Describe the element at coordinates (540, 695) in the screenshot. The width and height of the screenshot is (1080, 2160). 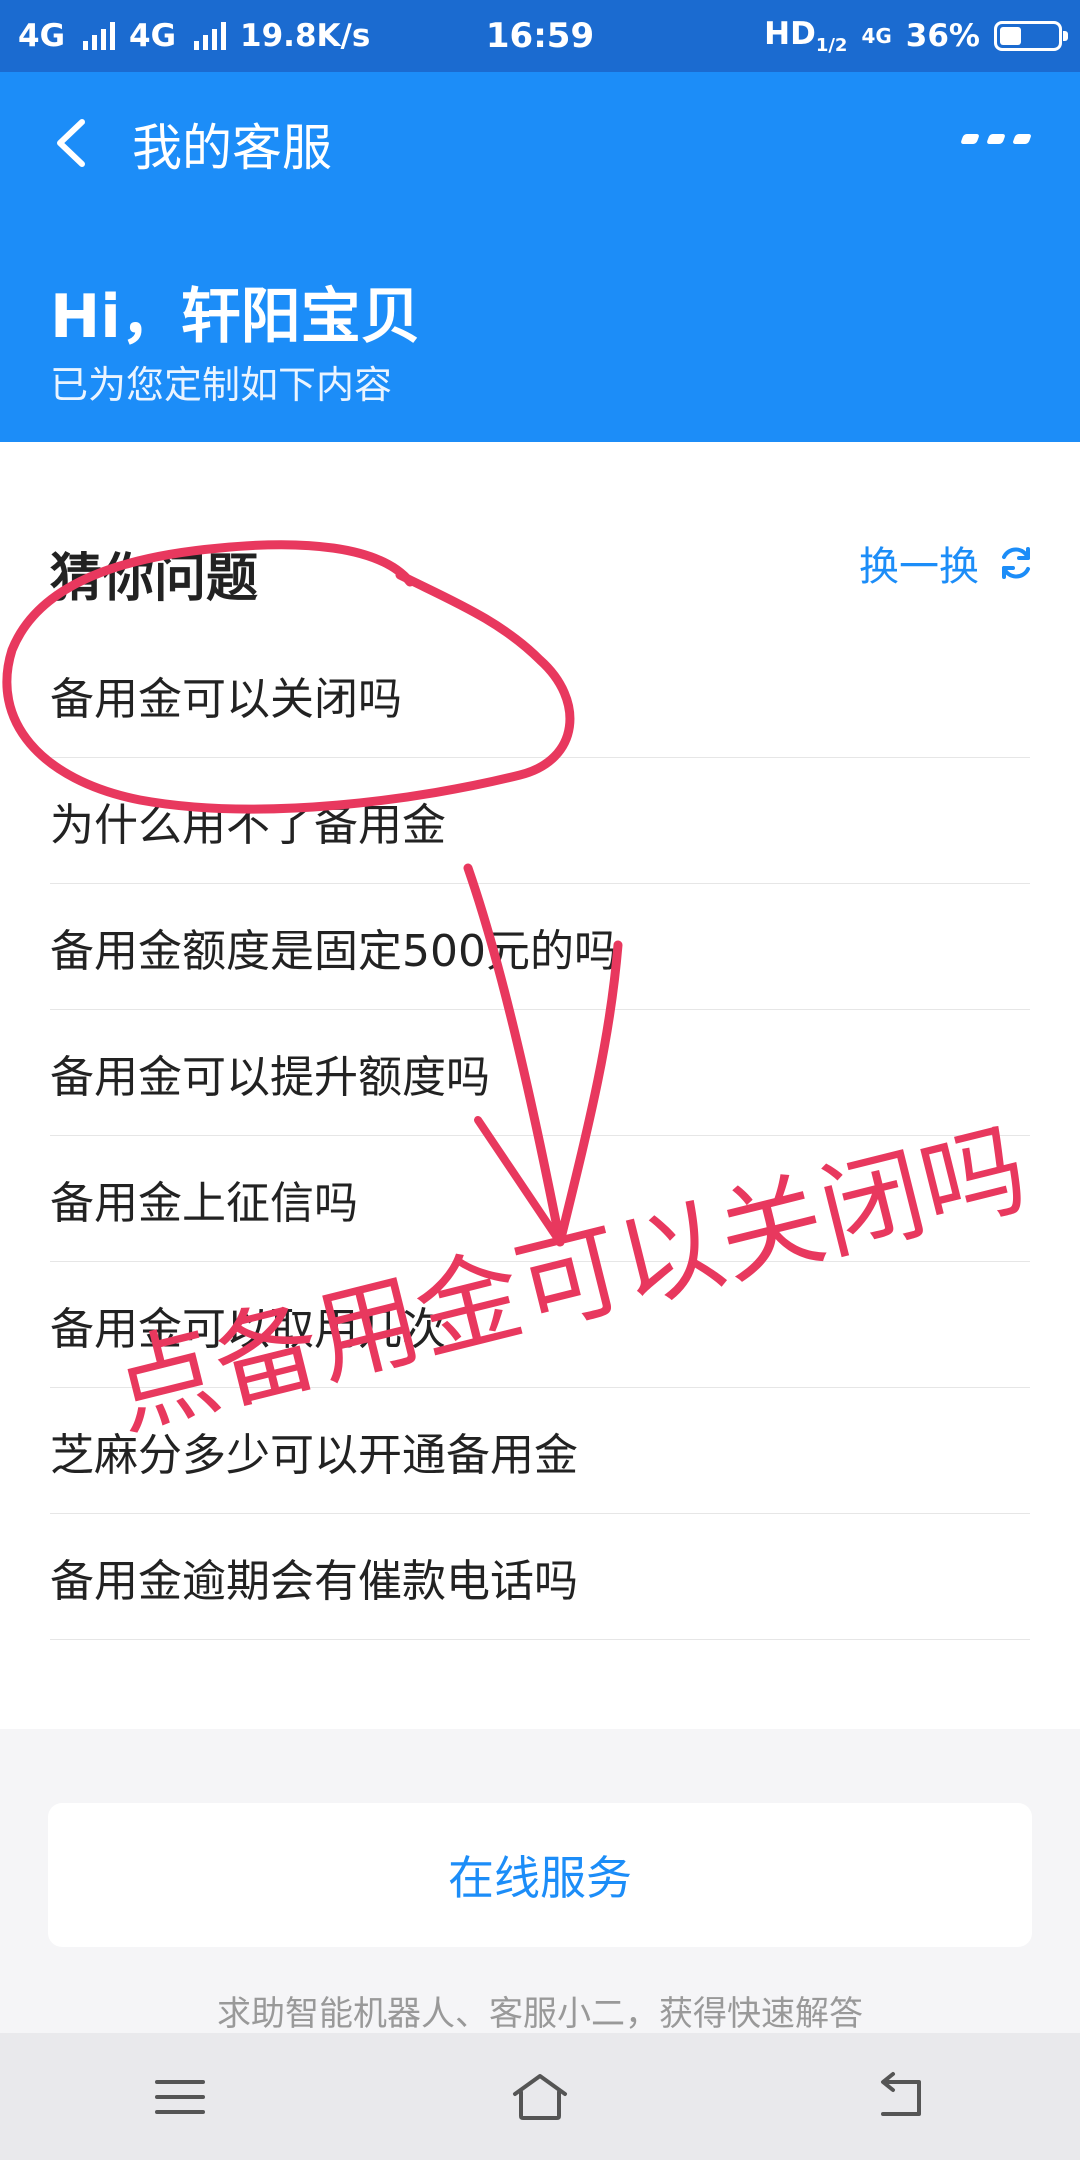
I see `question-item: 备用金可以关闭吗` at that location.